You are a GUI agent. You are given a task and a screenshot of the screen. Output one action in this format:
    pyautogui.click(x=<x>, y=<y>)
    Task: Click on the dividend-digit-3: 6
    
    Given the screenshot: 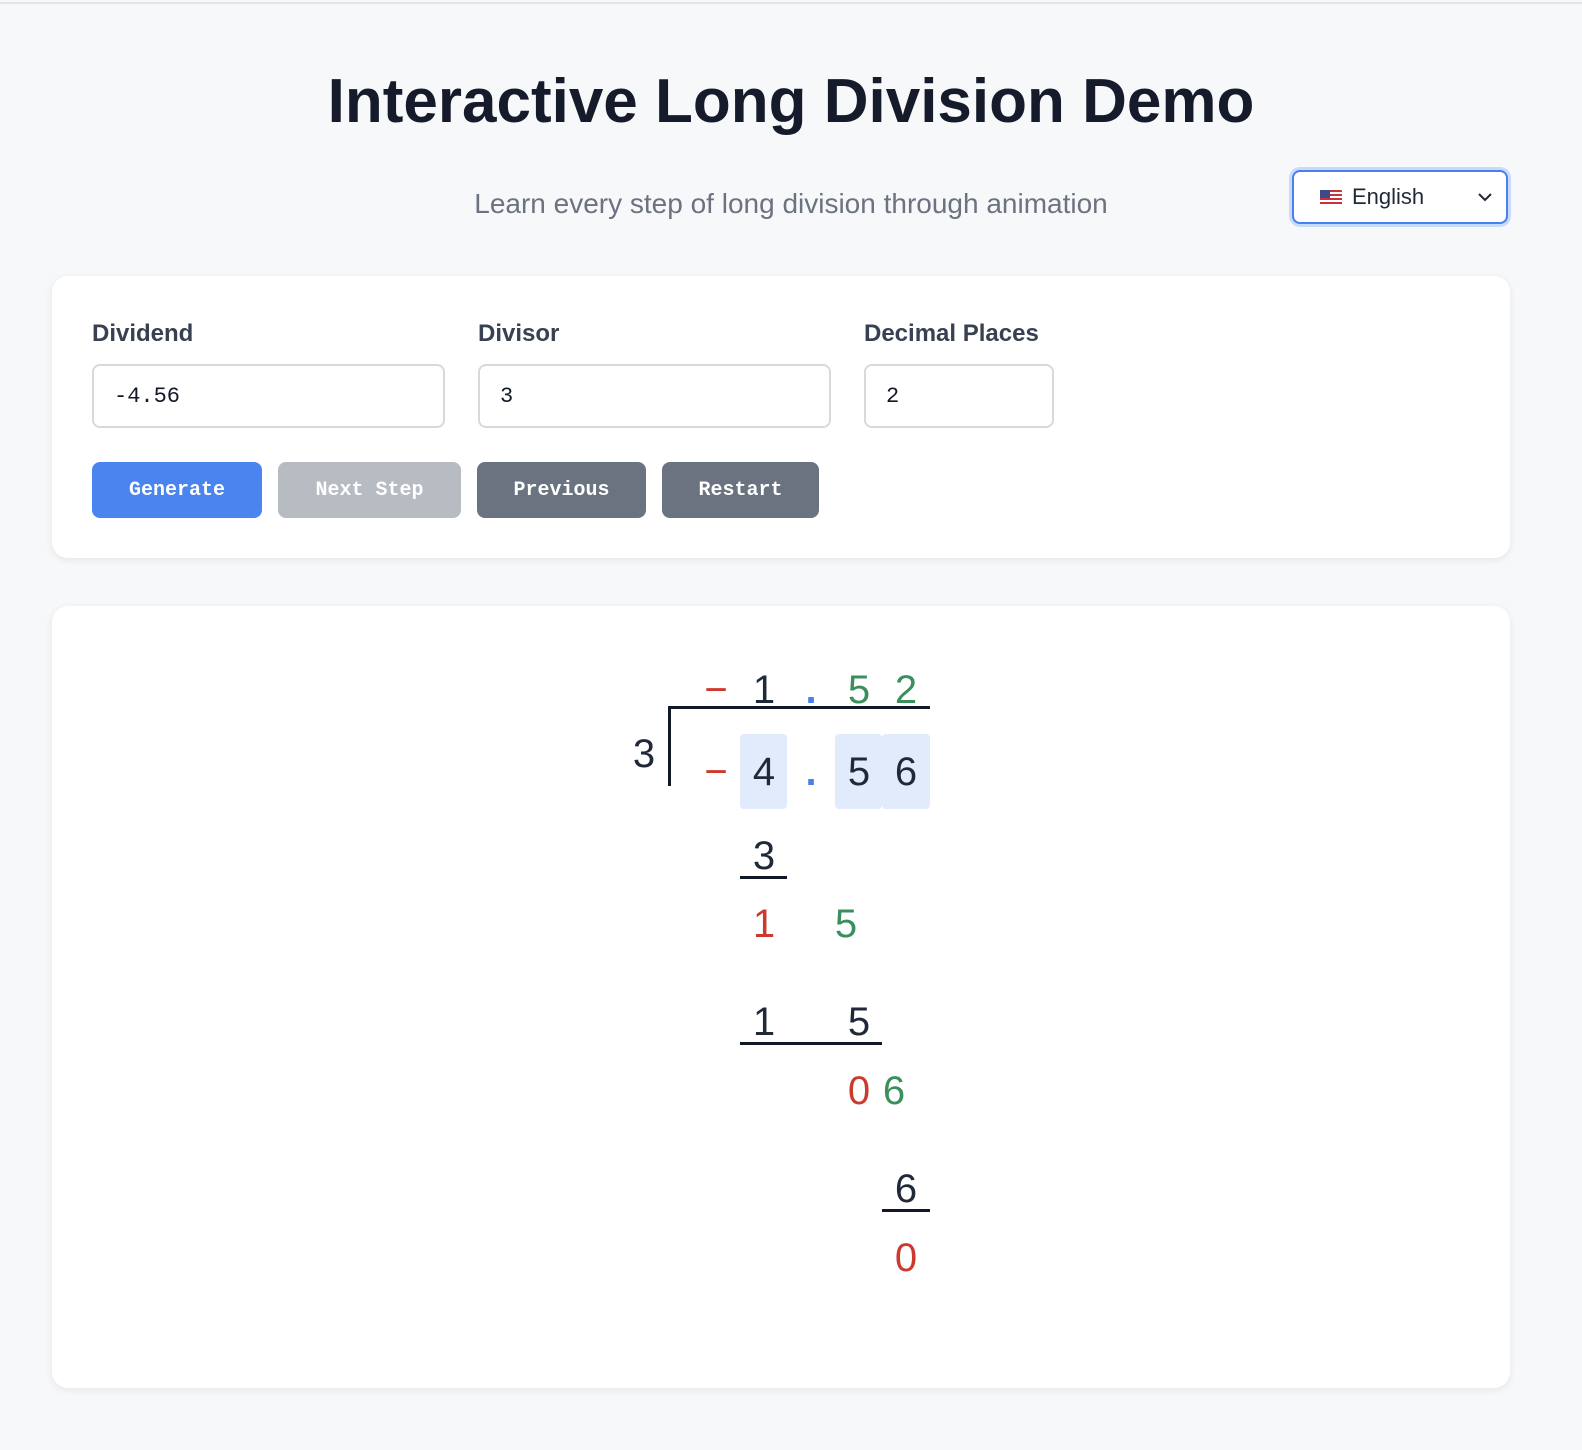 What is the action you would take?
    pyautogui.click(x=906, y=772)
    